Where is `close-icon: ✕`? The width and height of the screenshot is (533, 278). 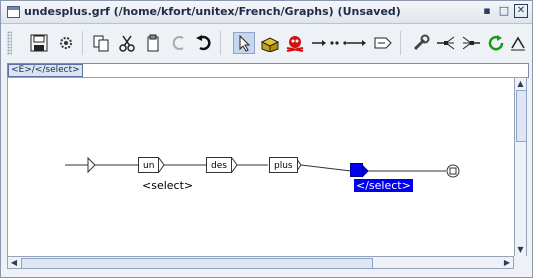
close-icon: ✕ is located at coordinates (521, 11).